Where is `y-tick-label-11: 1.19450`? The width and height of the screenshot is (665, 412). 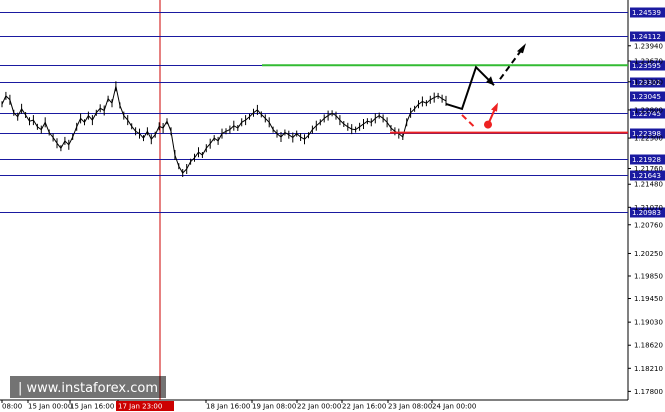 y-tick-label-11: 1.19450 is located at coordinates (648, 299).